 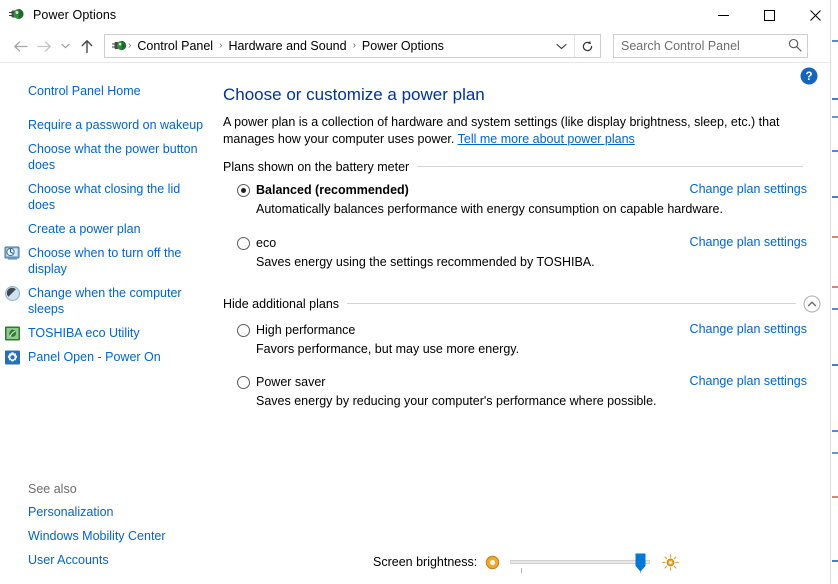 I want to click on forward-arrow-icon, so click(x=43, y=46).